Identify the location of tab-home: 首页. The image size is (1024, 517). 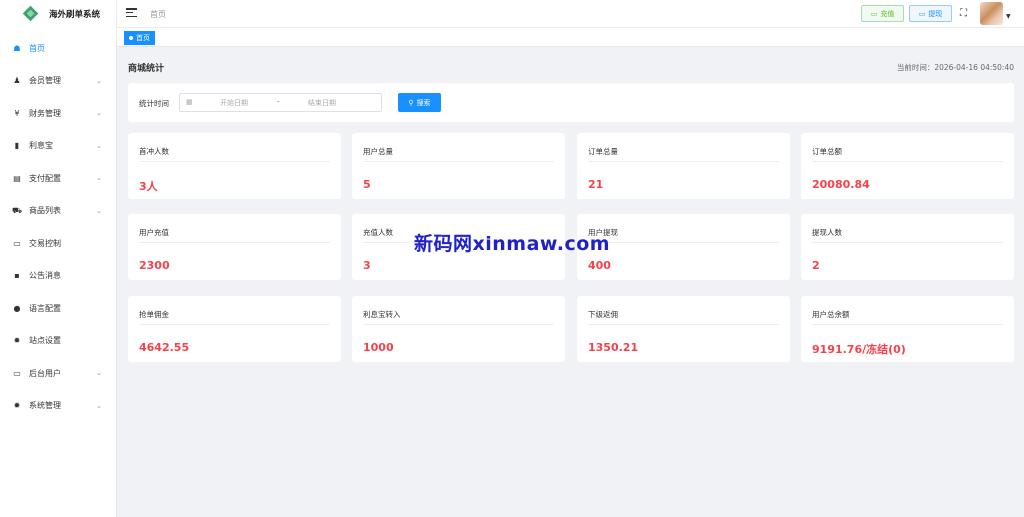
(139, 38).